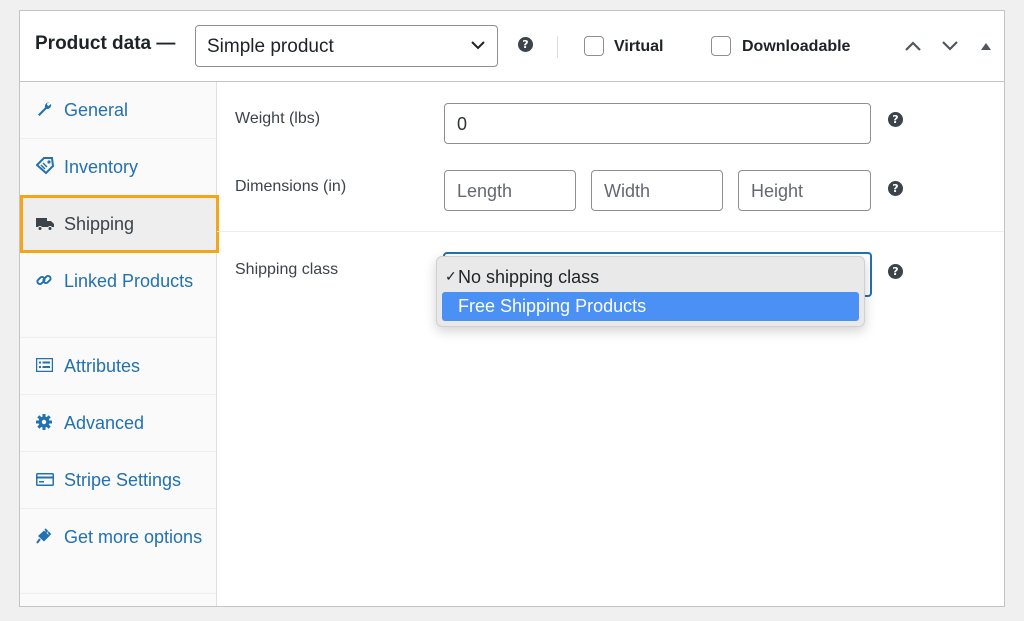 The width and height of the screenshot is (1024, 621). What do you see at coordinates (105, 43) in the screenshot?
I see `panel-title: Product data —` at bounding box center [105, 43].